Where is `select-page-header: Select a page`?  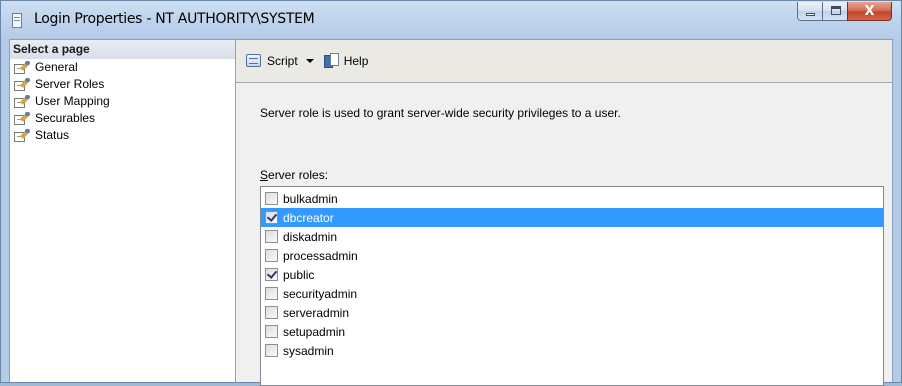
select-page-header: Select a page is located at coordinates (122, 49).